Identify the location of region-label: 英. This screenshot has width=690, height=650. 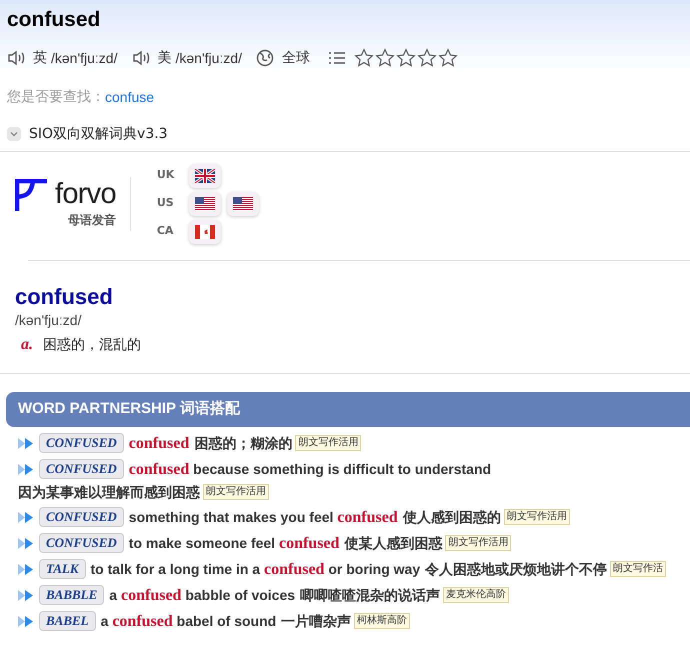
(40, 58).